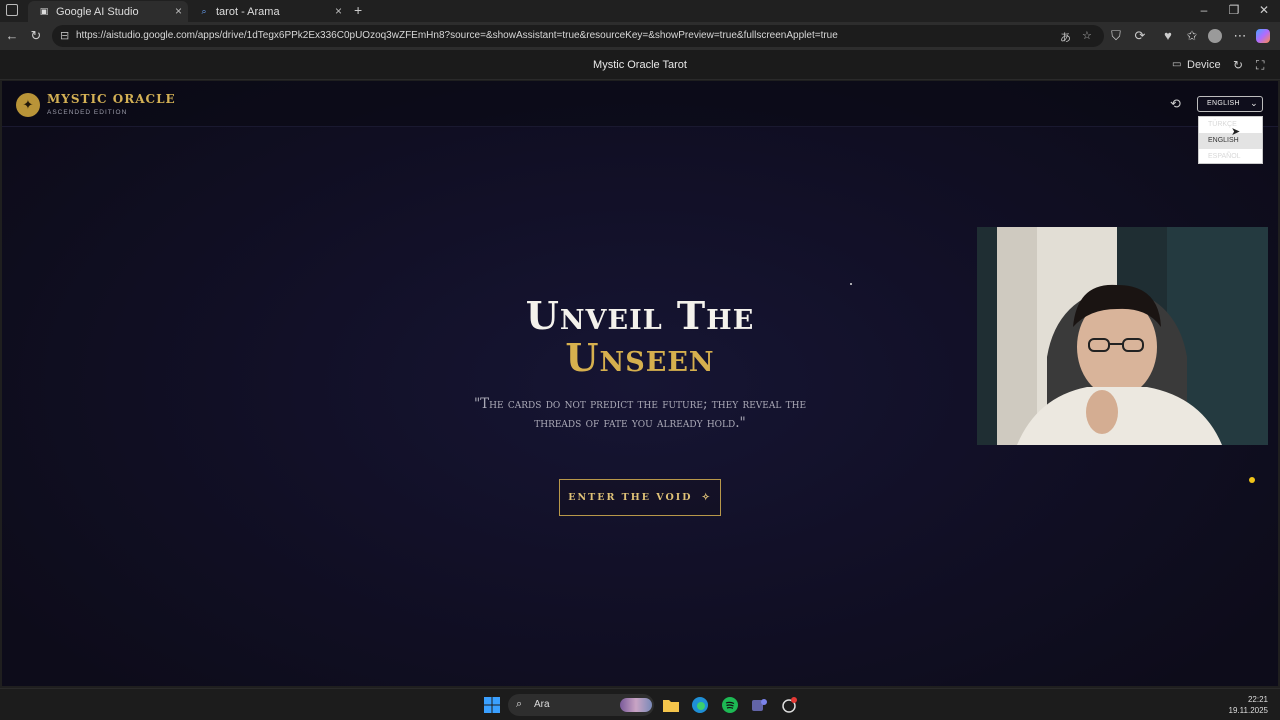 The height and width of the screenshot is (720, 1280). I want to click on extensions-icon: ⟳, so click(1140, 36).